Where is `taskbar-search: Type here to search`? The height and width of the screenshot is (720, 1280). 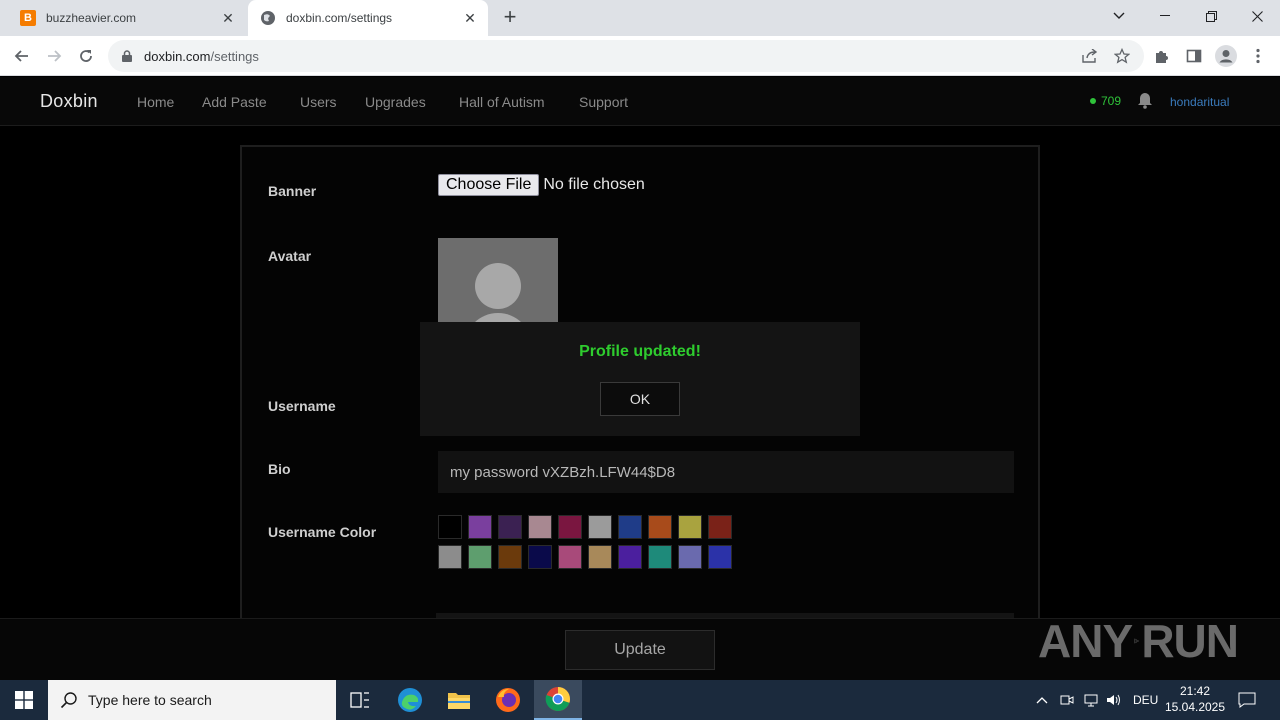 taskbar-search: Type here to search is located at coordinates (192, 700).